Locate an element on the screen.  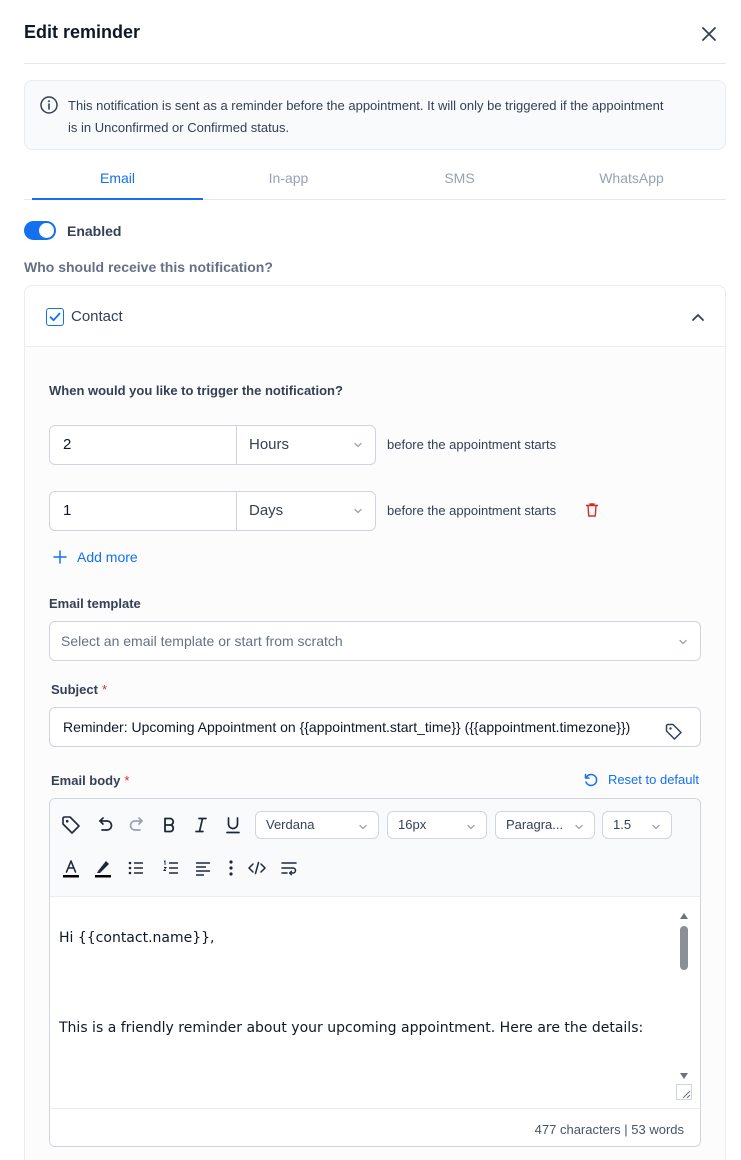
tab-sms: SMS is located at coordinates (459, 179).